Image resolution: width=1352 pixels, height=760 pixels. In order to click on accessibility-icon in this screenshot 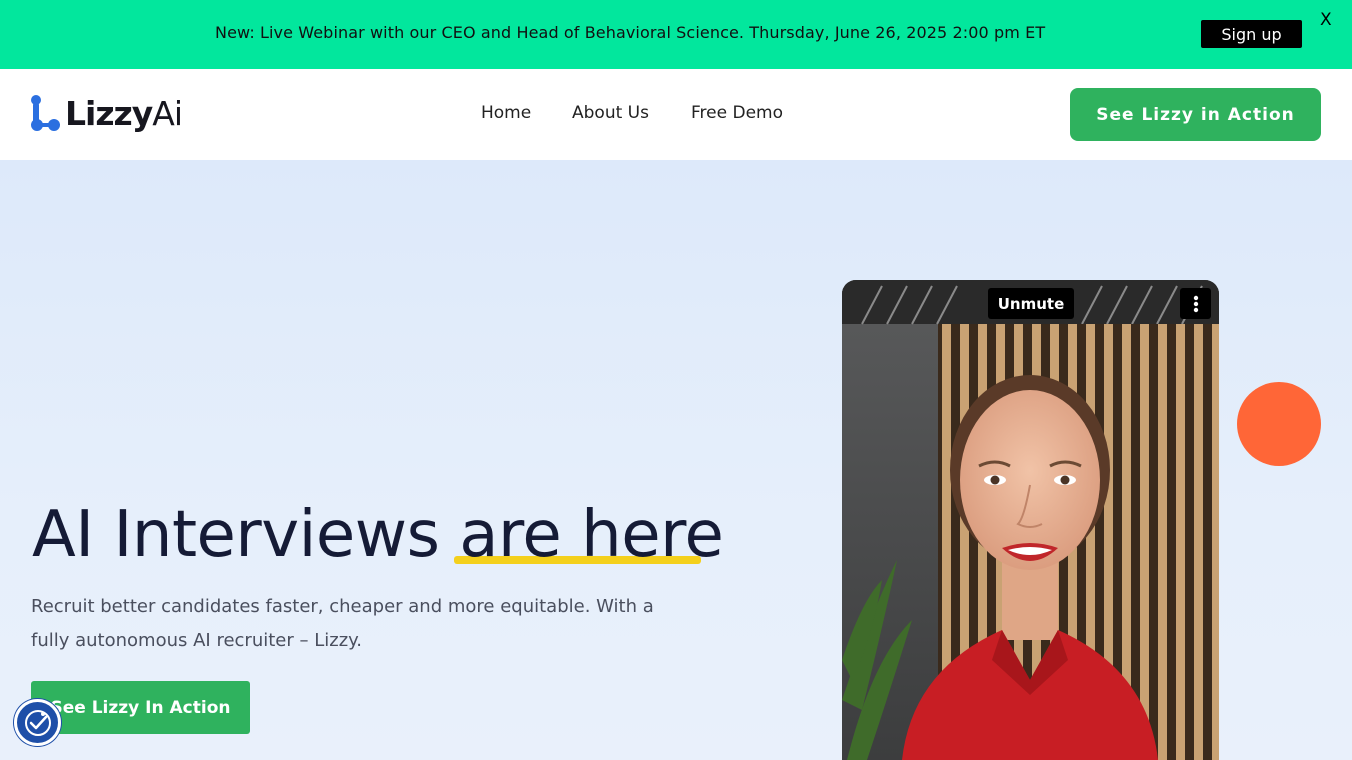, I will do `click(37, 722)`.